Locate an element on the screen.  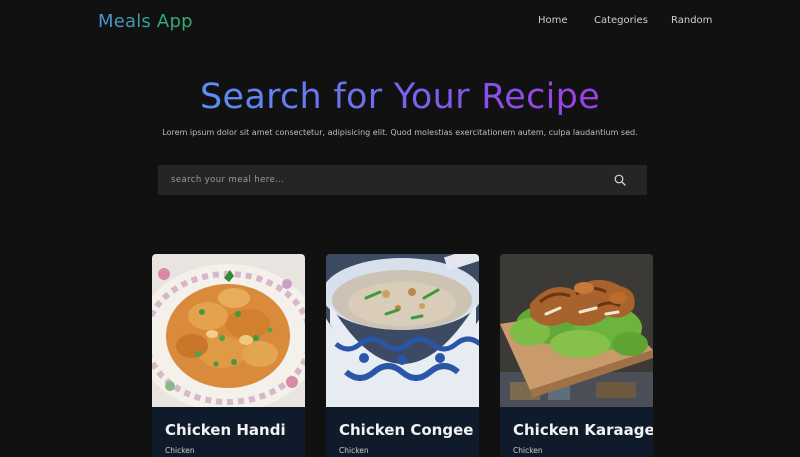
meal-card-body: Chicken Karaage Chicken is located at coordinates (576, 431).